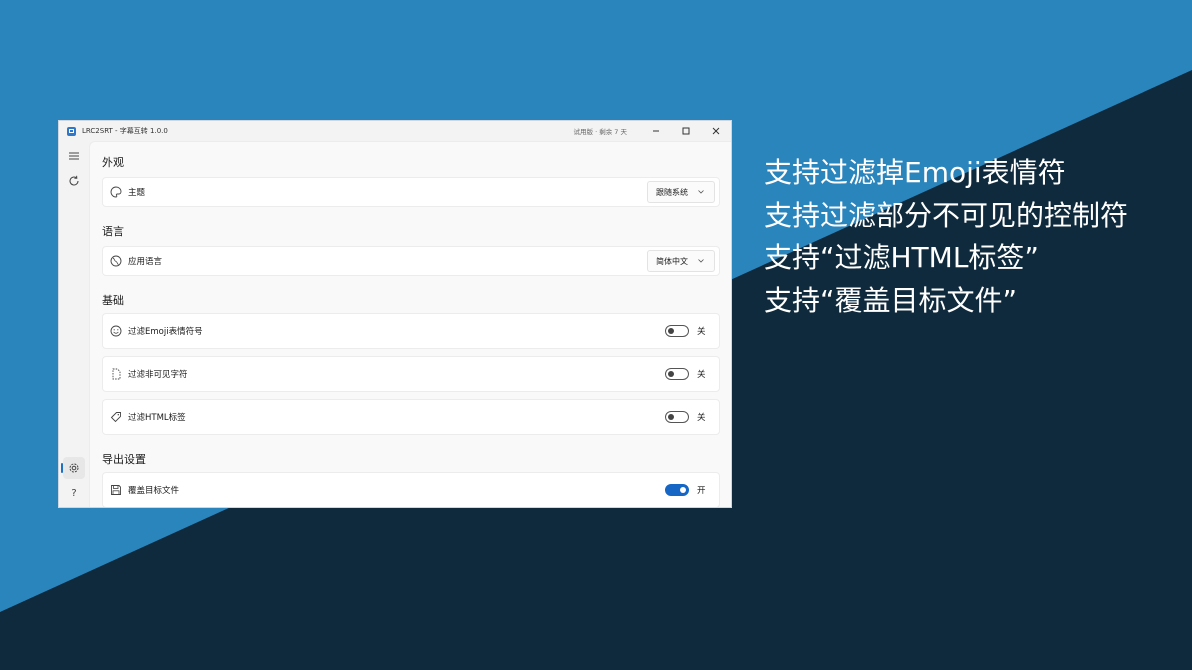 This screenshot has width=1192, height=670. Describe the element at coordinates (113, 300) in the screenshot. I see `section-basic-title: 基础` at that location.